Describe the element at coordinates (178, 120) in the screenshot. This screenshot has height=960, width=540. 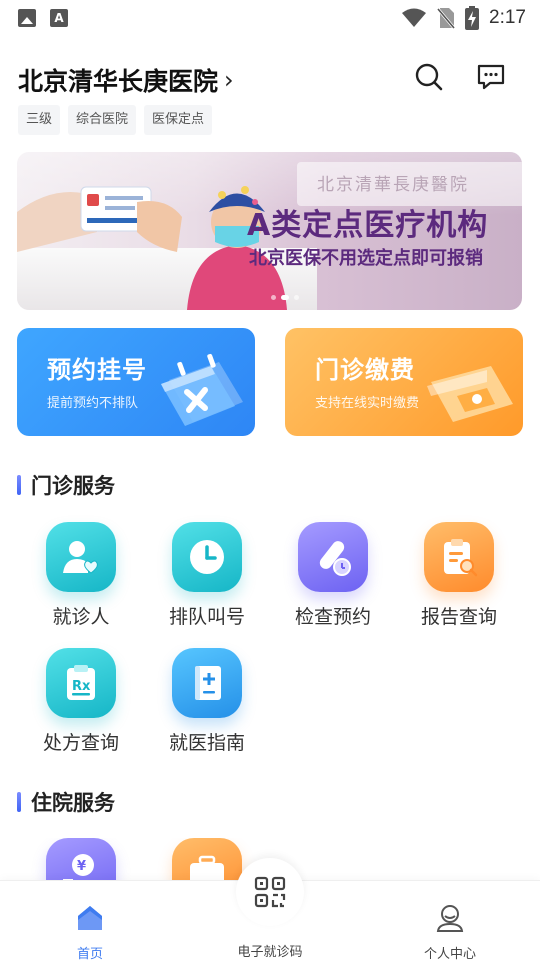
I see `tag-insurance: 医保定点` at that location.